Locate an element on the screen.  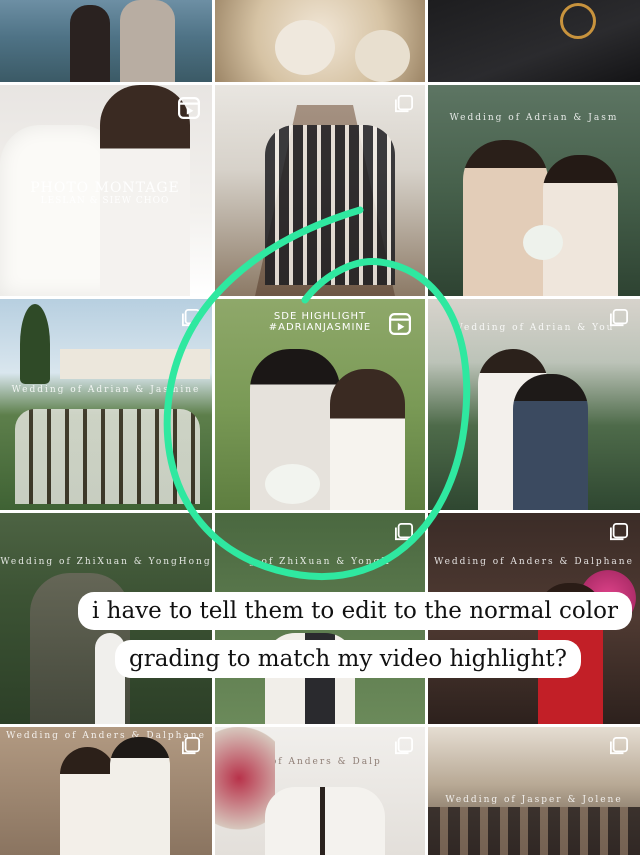
grid-tile-r0c0 is located at coordinates (106, 41).